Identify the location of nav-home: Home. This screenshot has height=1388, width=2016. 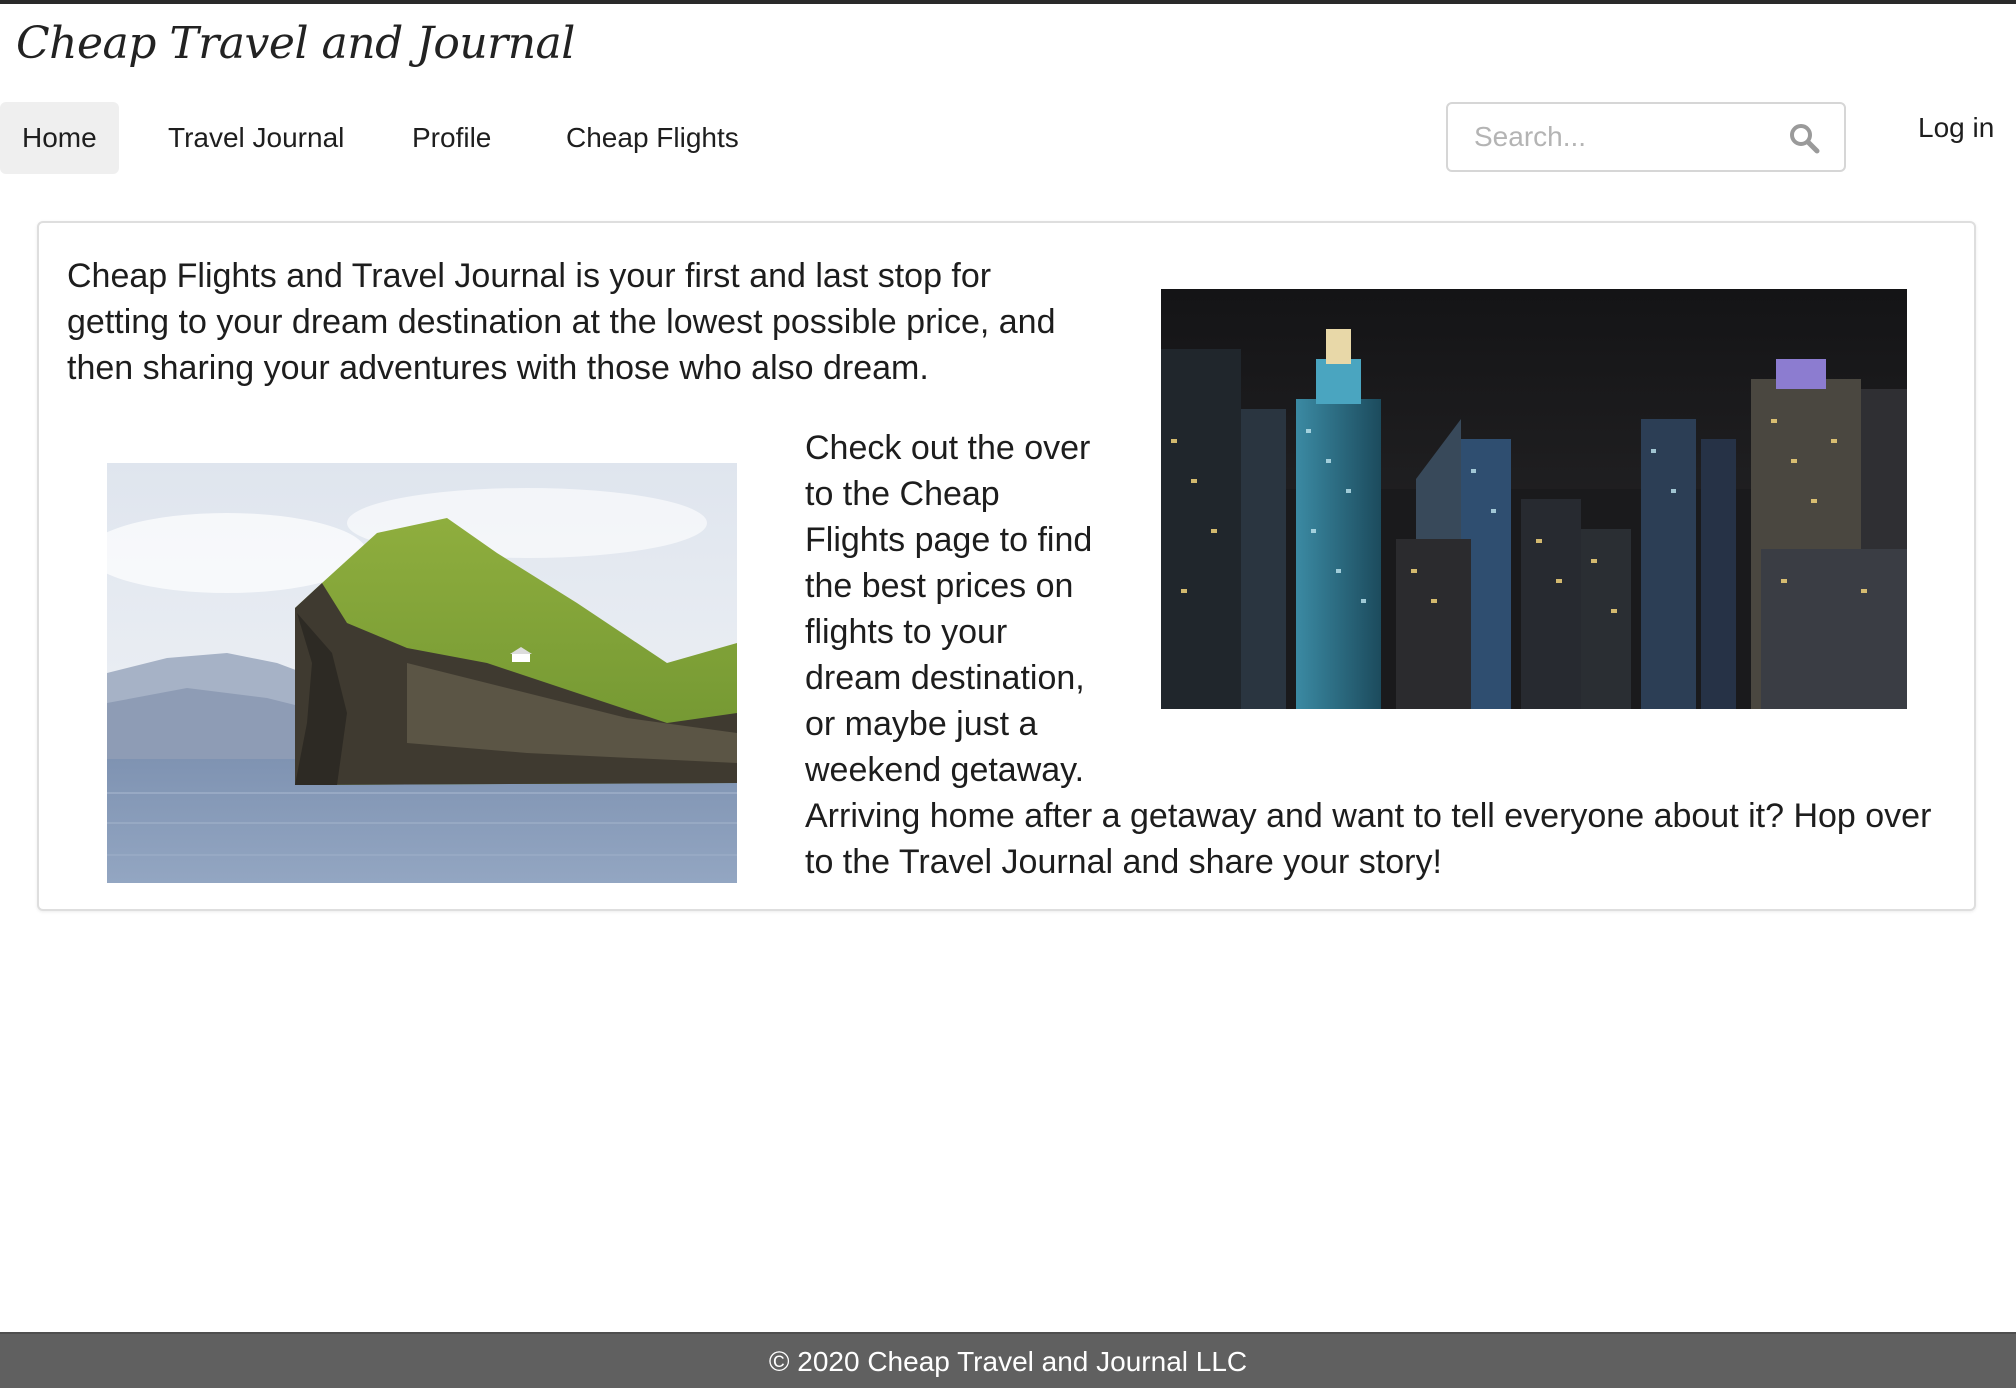
(59, 138).